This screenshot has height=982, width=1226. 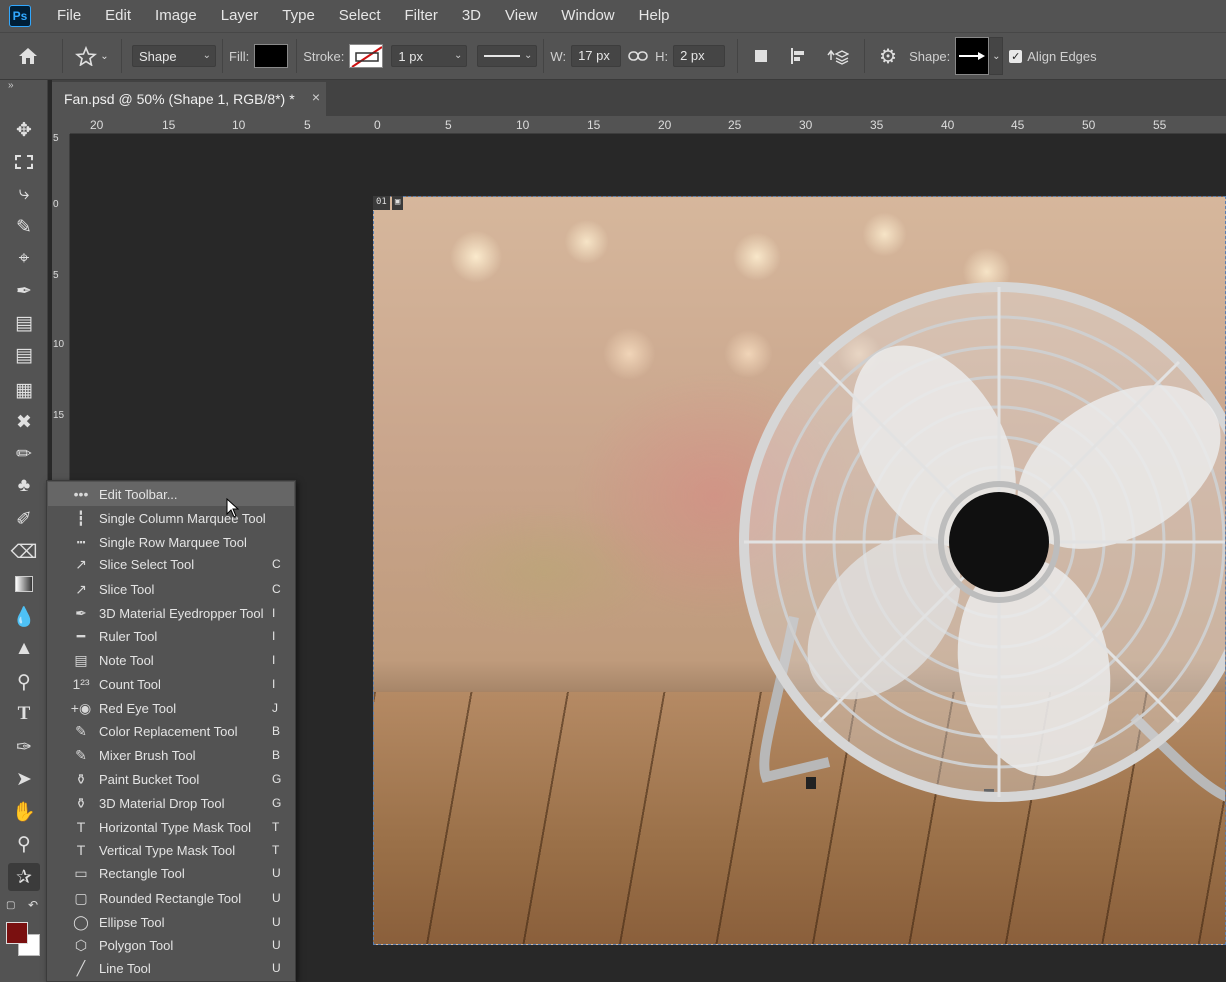 What do you see at coordinates (130, 684) in the screenshot?
I see `flyout-item-label: Count Tool` at bounding box center [130, 684].